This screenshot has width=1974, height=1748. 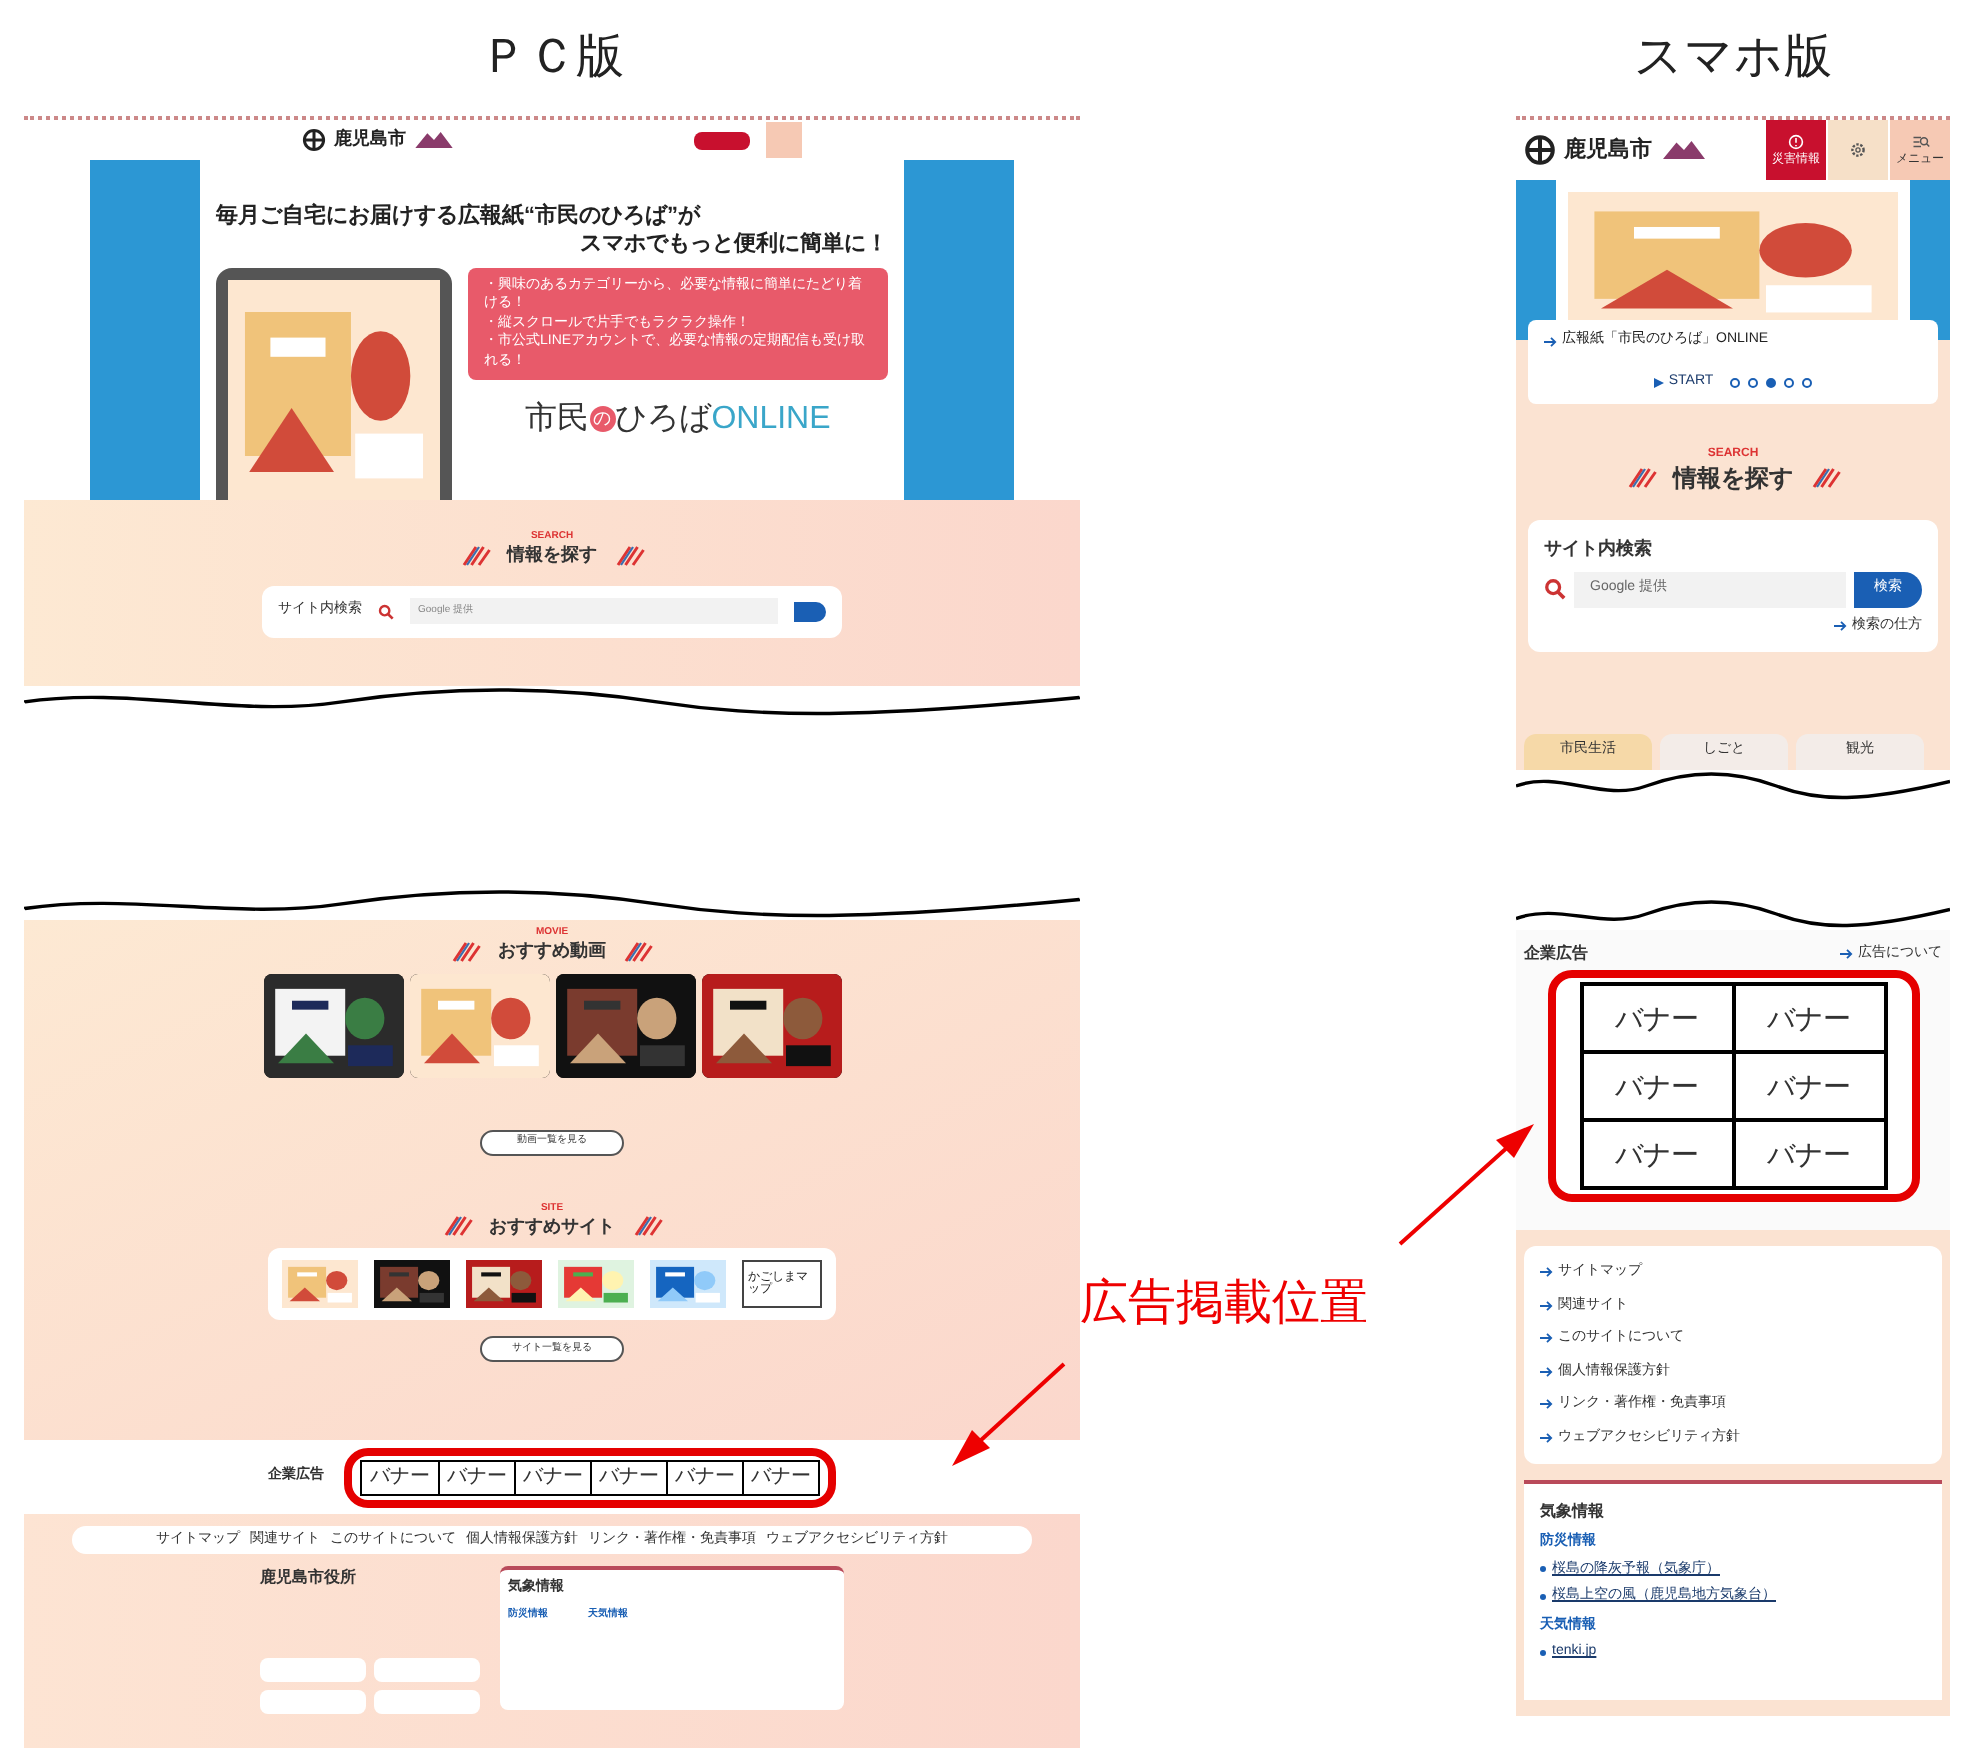 What do you see at coordinates (1599, 549) in the screenshot?
I see `search-label: サイト内検索` at bounding box center [1599, 549].